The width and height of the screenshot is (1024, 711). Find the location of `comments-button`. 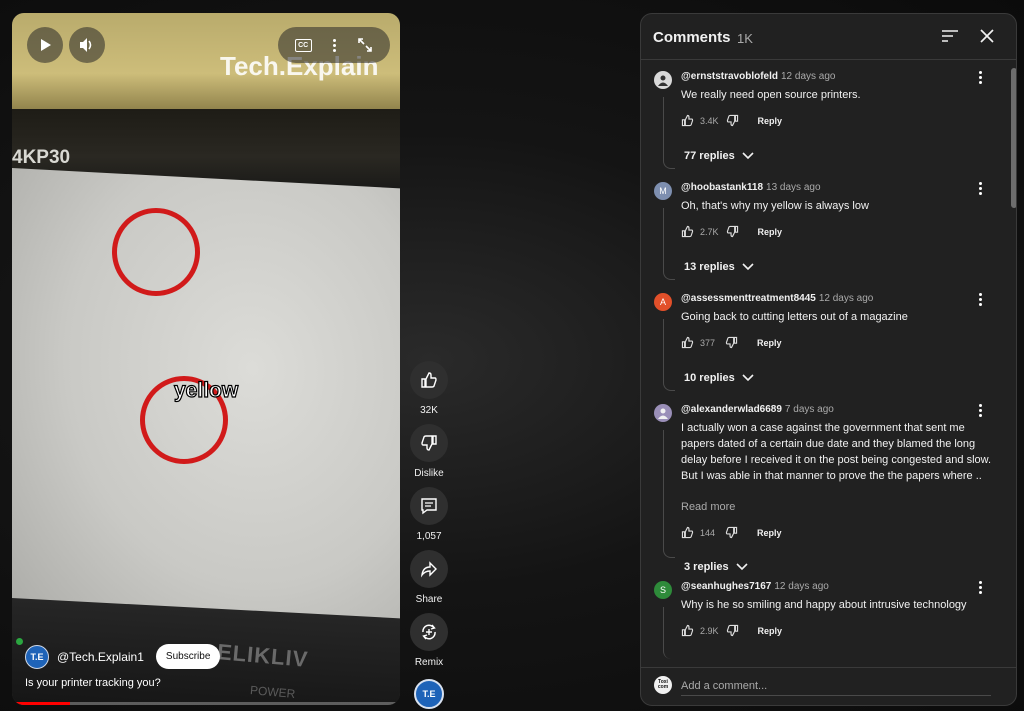

comments-button is located at coordinates (429, 506).